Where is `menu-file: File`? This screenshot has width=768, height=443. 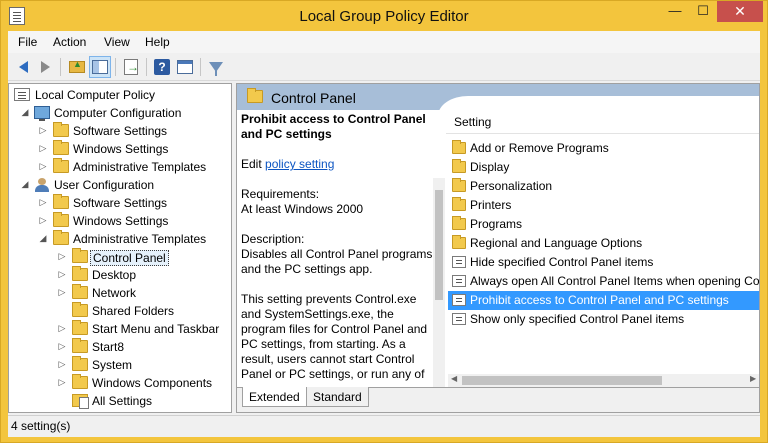 menu-file: File is located at coordinates (27, 42).